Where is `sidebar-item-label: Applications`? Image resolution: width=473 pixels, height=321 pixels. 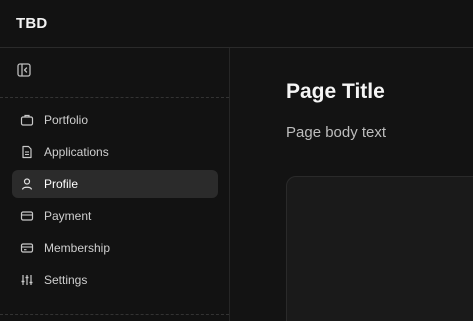 sidebar-item-label: Applications is located at coordinates (76, 152).